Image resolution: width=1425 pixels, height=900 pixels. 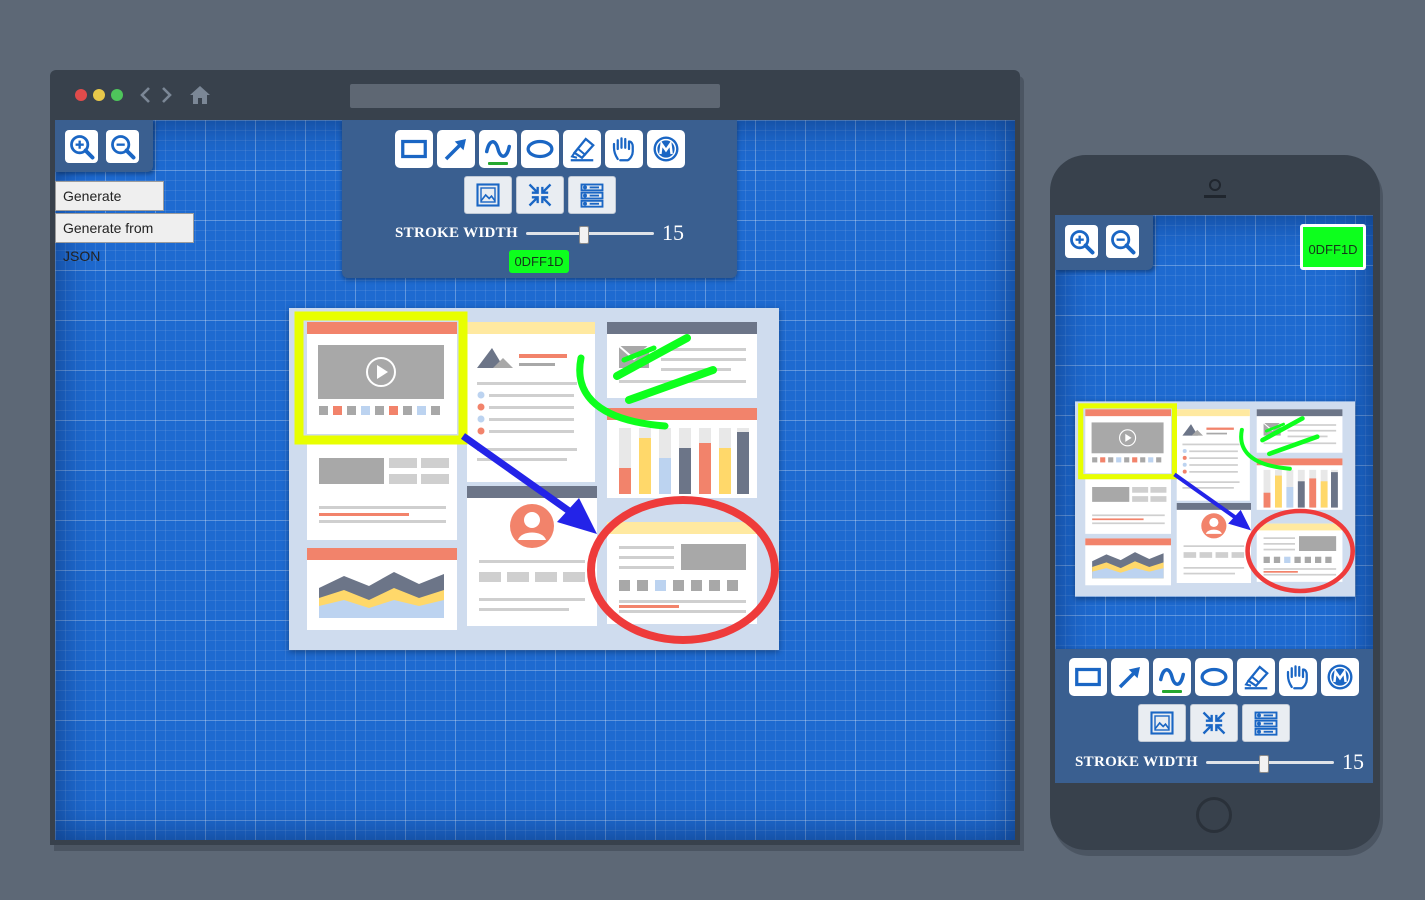 I want to click on stroke-width-control: STROKE WIDTH 15, so click(x=566, y=233).